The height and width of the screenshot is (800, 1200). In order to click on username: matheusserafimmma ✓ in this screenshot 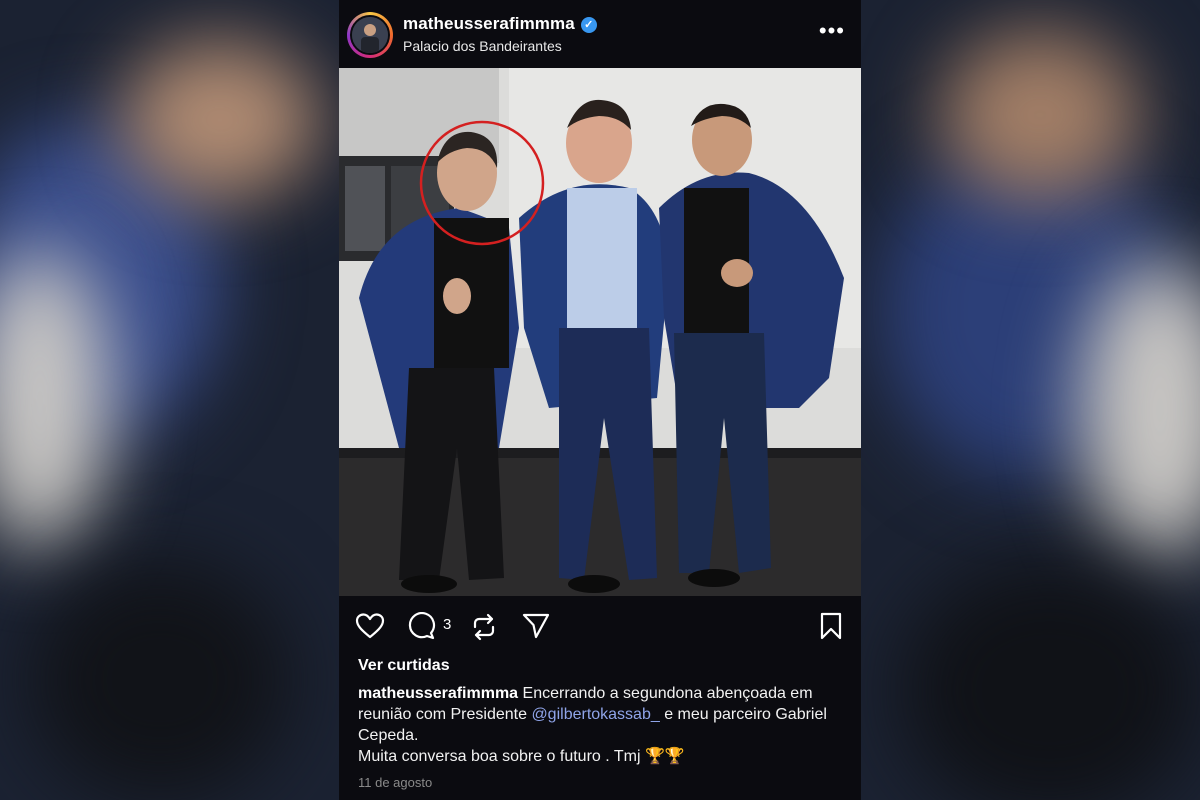, I will do `click(500, 24)`.